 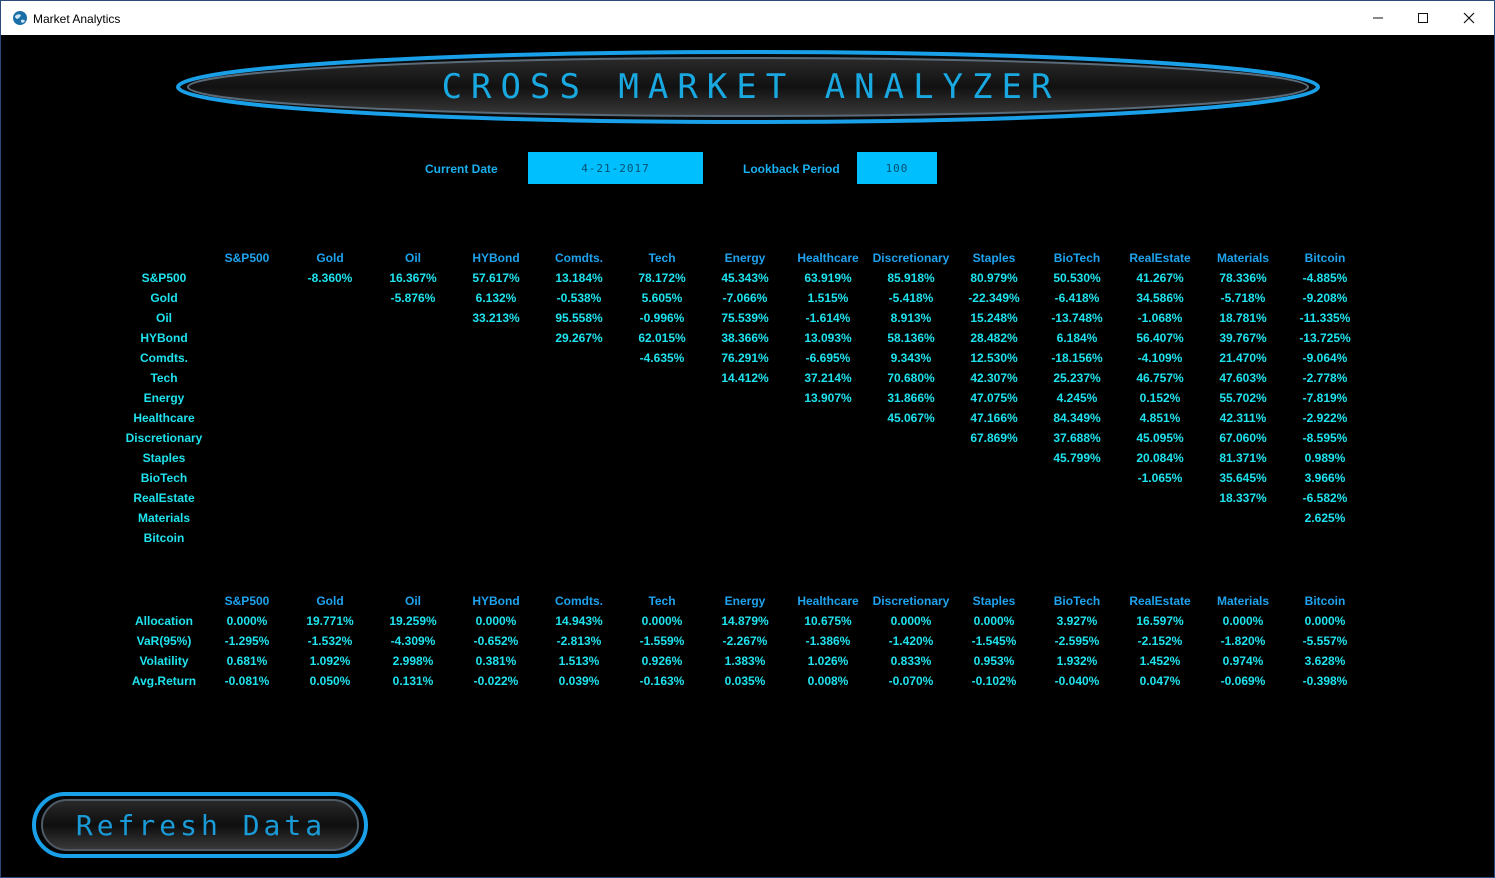 I want to click on row-header: BioTech, so click(x=164, y=478).